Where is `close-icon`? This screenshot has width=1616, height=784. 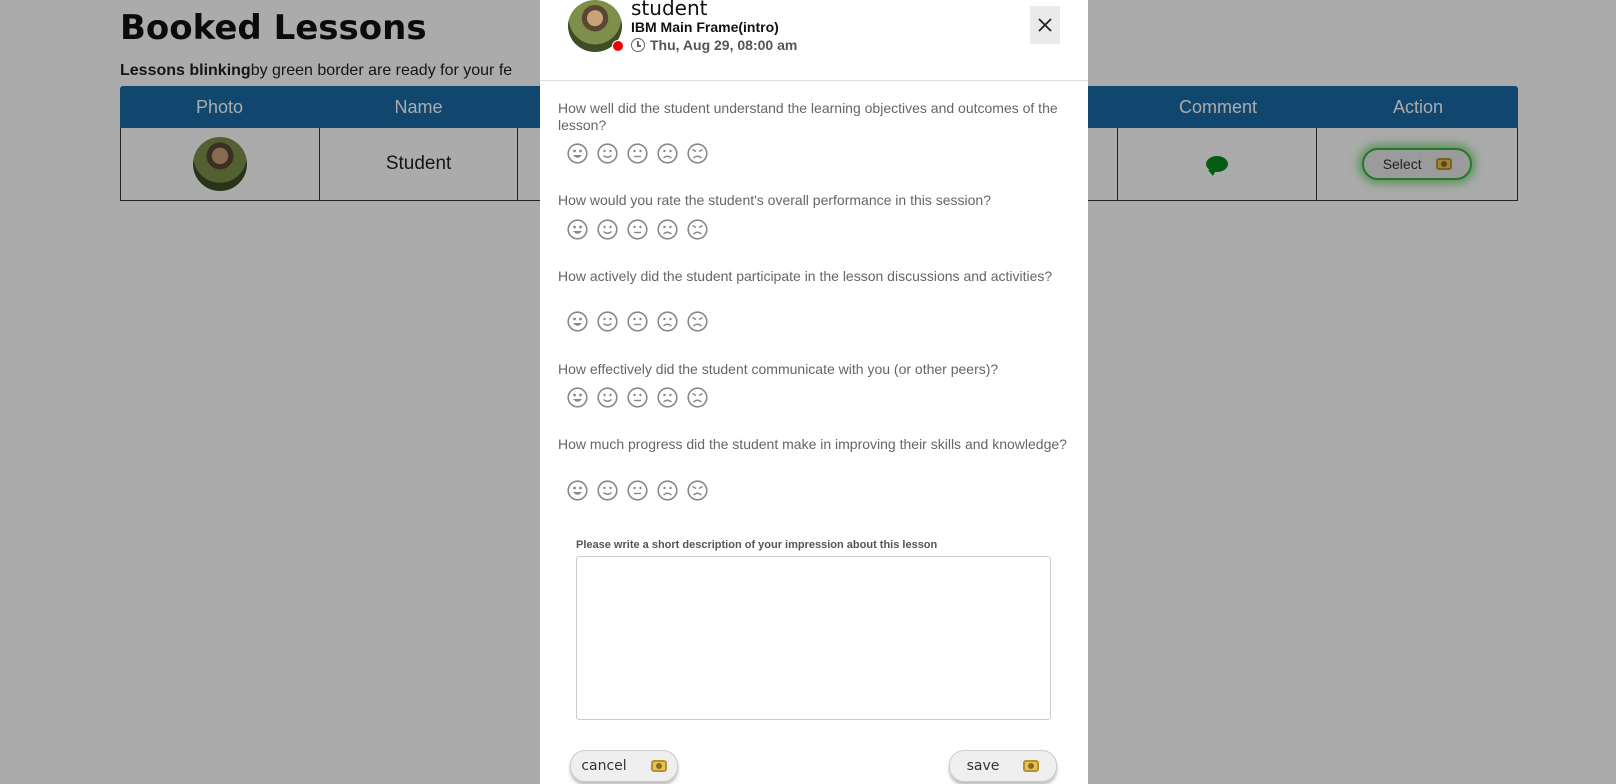
close-icon is located at coordinates (1045, 25).